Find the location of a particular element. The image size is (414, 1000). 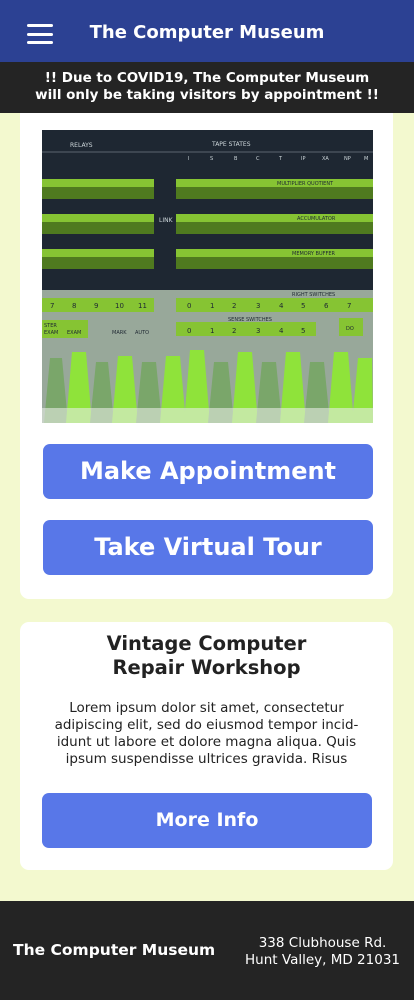

panel-label-mark: MARK is located at coordinates (119, 333).